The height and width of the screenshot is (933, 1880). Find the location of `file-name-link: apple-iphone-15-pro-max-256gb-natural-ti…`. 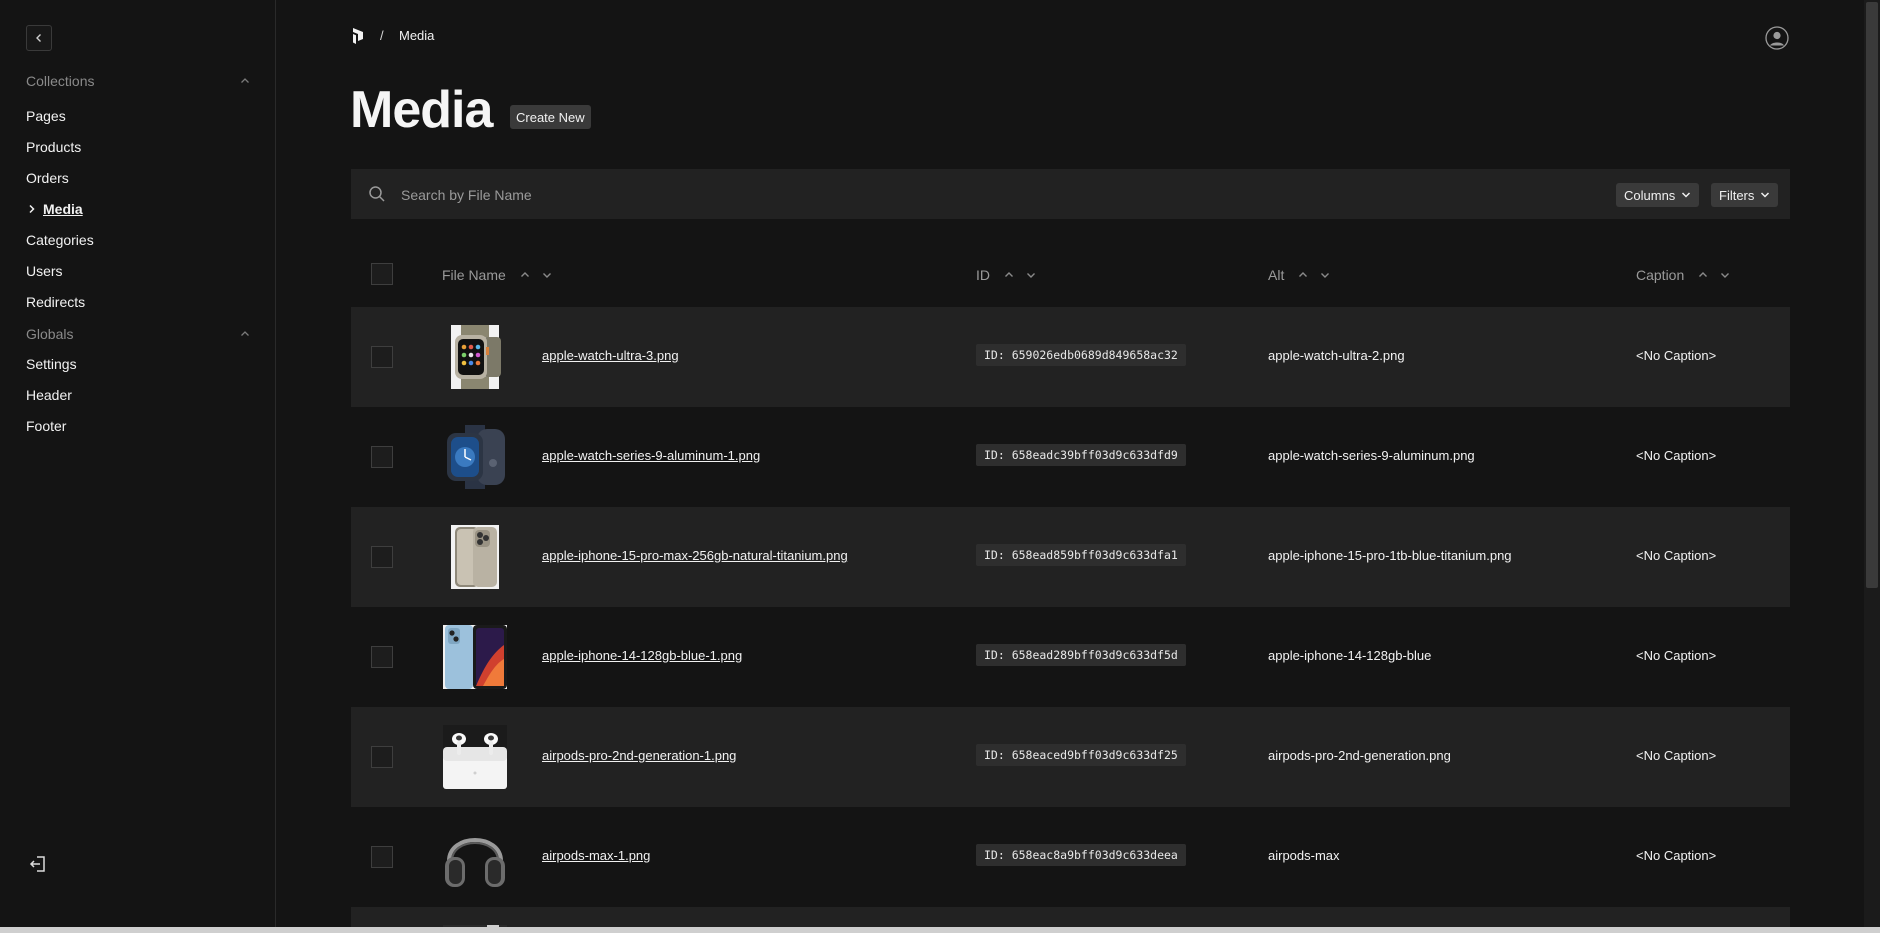

file-name-link: apple-iphone-15-pro-max-256gb-natural-ti… is located at coordinates (695, 555).